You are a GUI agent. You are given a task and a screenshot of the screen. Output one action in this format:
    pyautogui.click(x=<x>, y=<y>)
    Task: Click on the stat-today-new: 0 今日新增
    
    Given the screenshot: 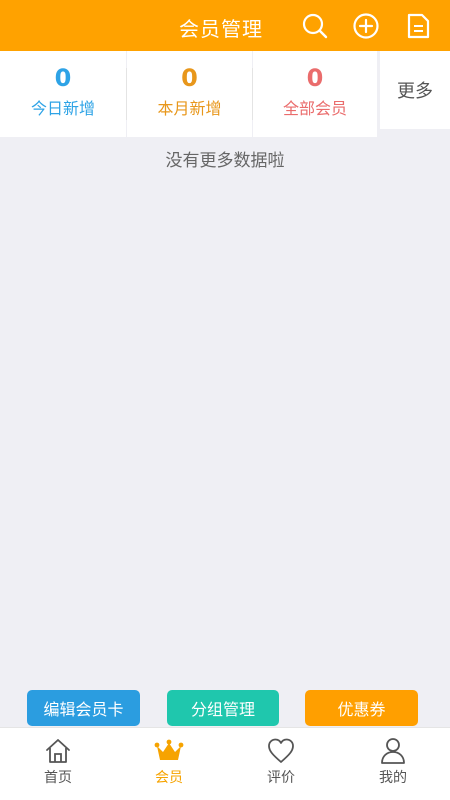 What is the action you would take?
    pyautogui.click(x=63, y=94)
    